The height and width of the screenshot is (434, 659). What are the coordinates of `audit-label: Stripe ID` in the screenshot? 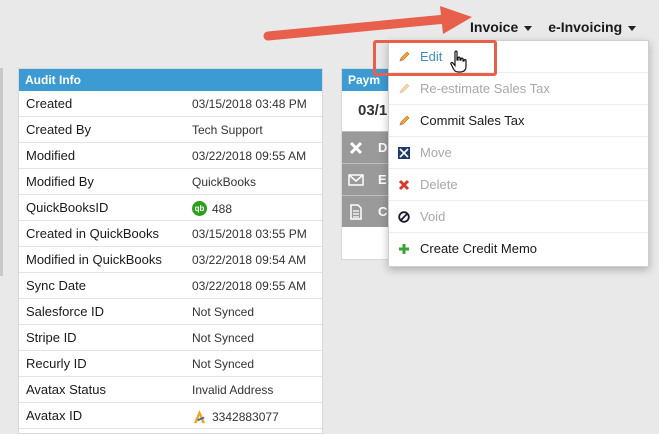 It's located at (51, 337).